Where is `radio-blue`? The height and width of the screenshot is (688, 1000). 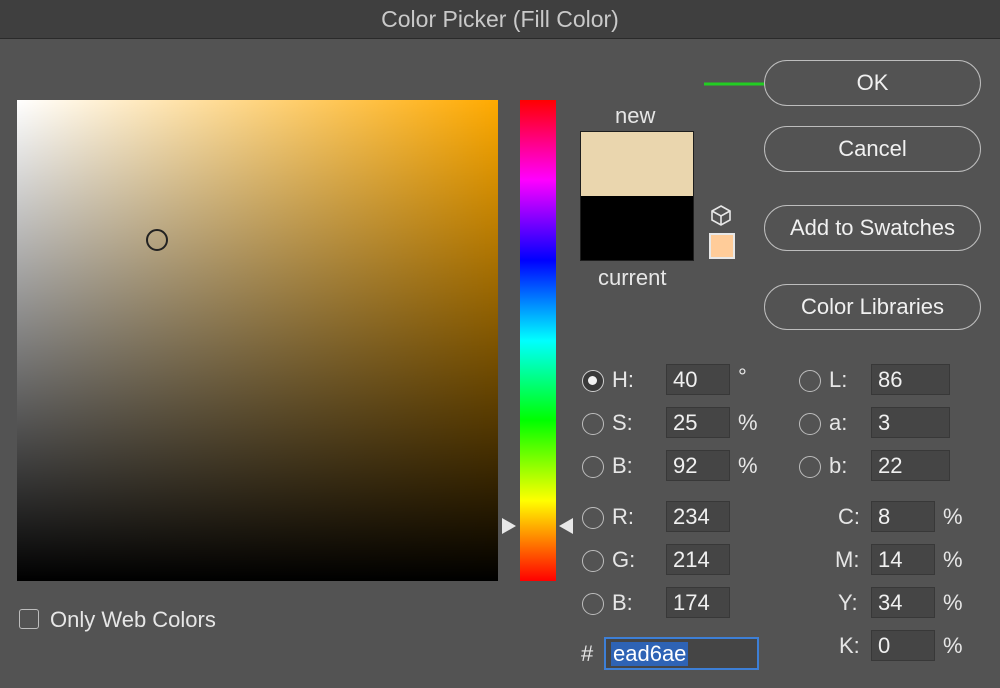 radio-blue is located at coordinates (593, 604).